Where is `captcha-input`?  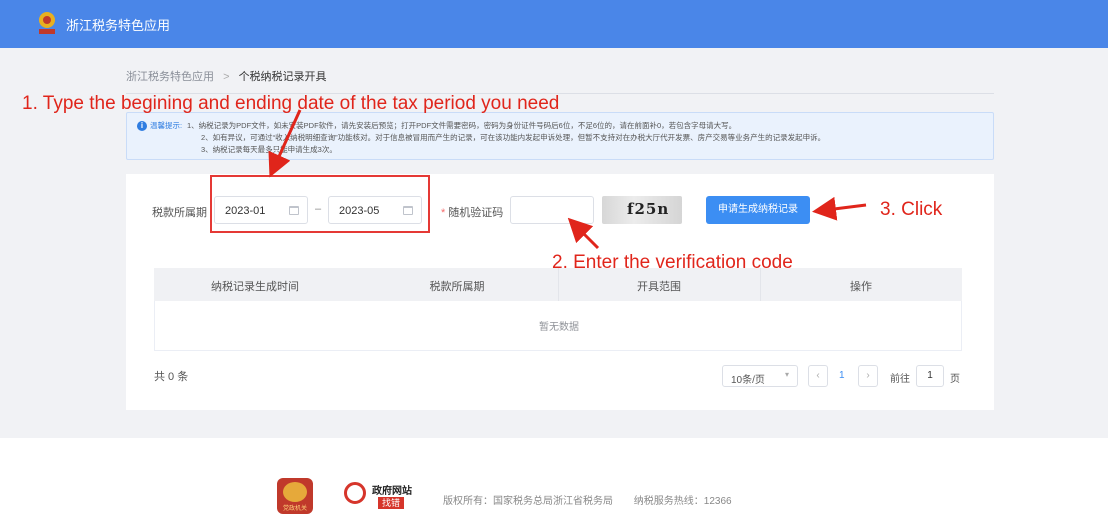
captcha-input is located at coordinates (552, 210).